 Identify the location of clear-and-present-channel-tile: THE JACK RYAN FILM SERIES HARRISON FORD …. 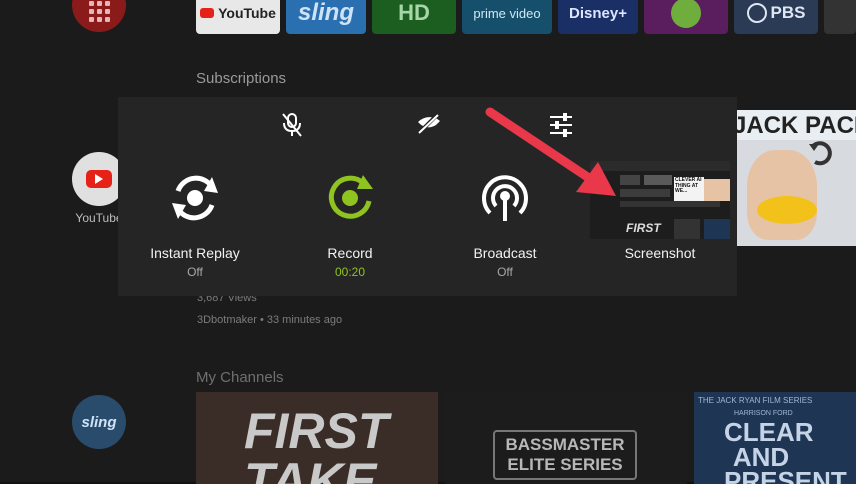
(775, 438).